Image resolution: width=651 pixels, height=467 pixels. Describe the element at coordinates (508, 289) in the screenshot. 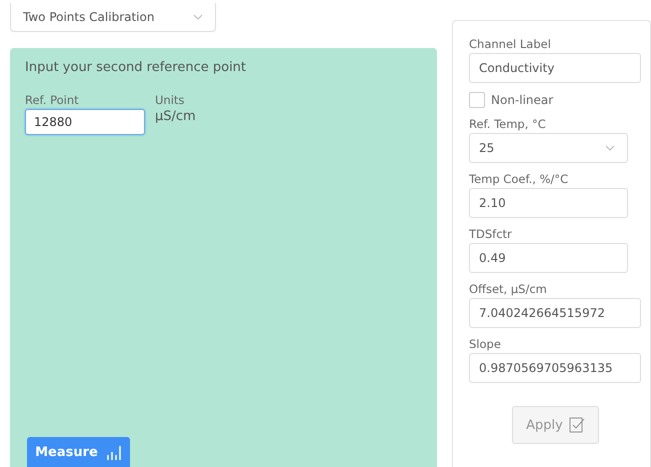

I see `field-label: Offset, µS/cm` at that location.